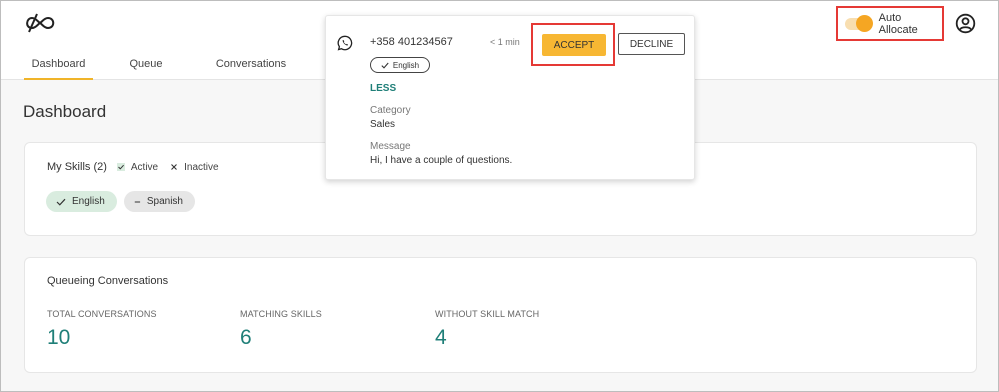  I want to click on legend-active: Active, so click(137, 167).